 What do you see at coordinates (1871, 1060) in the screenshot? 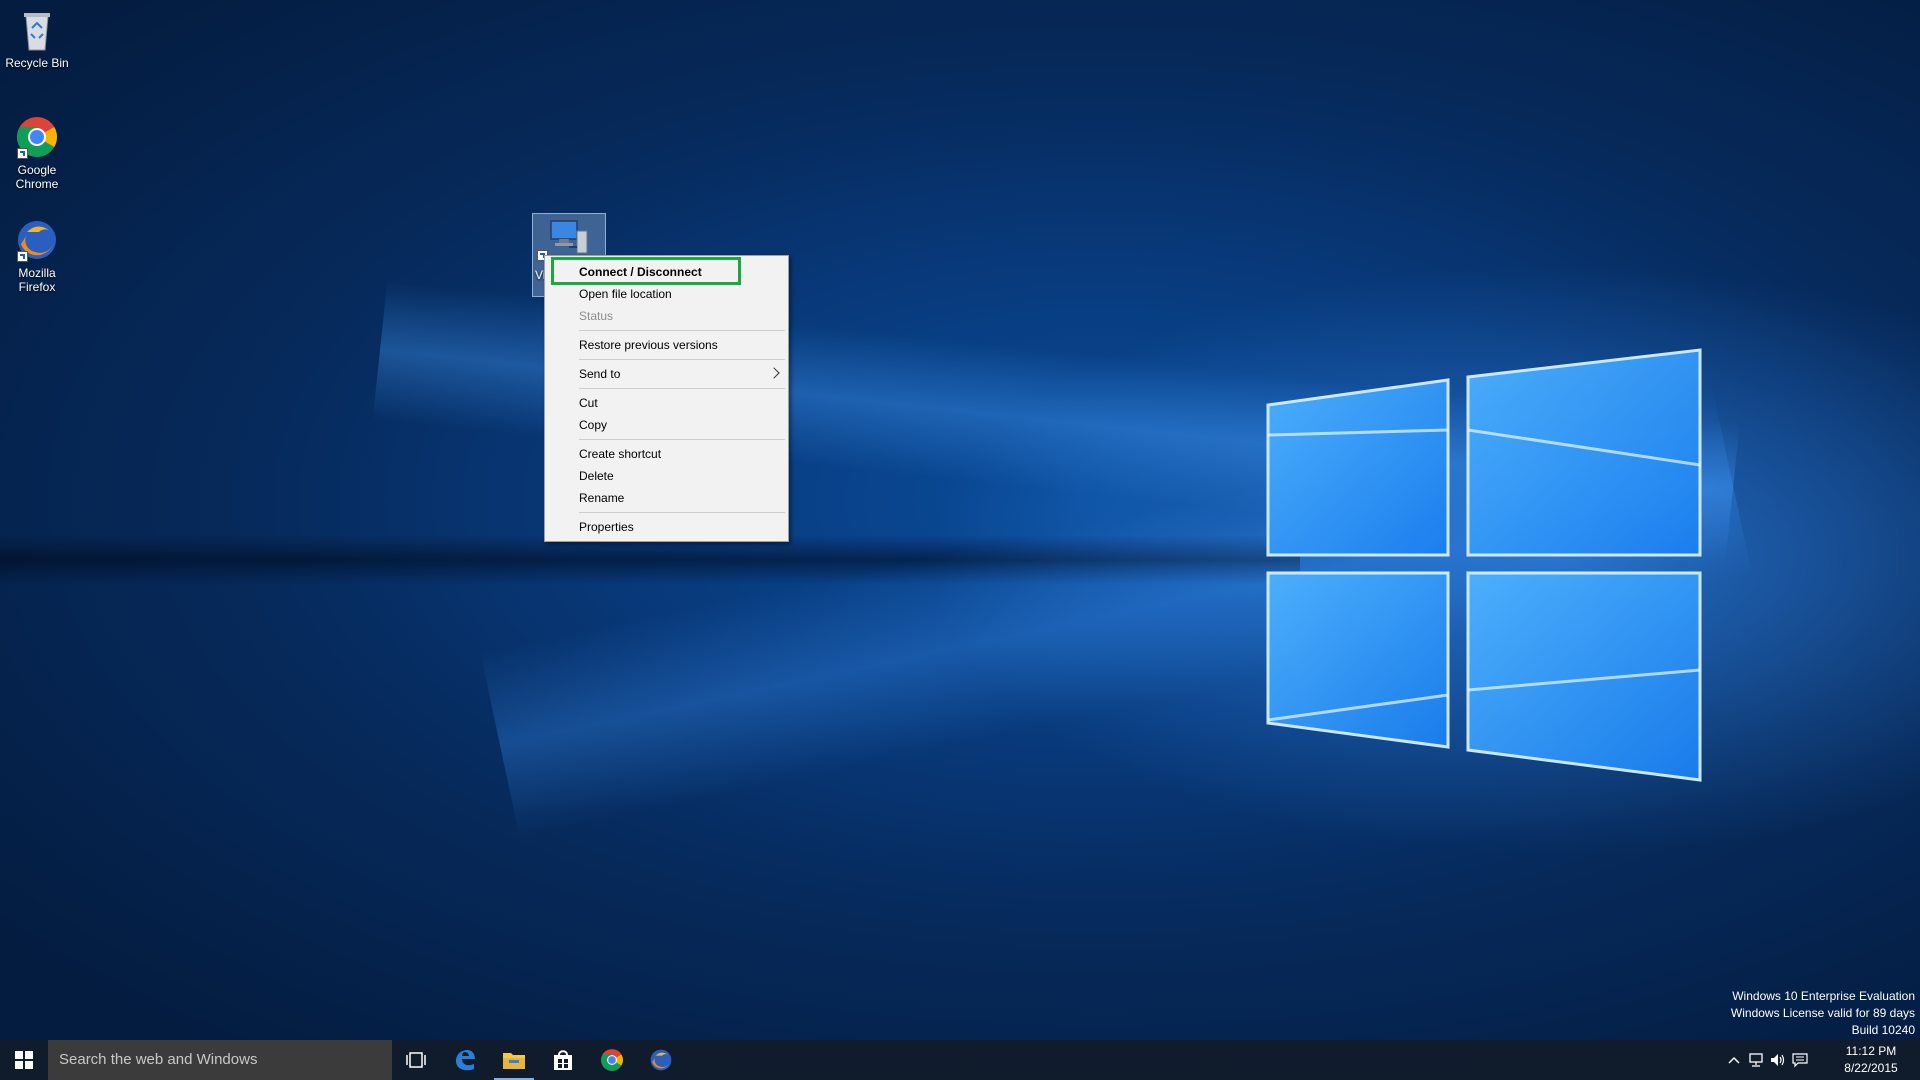
I see `clock: 11:12 PM 8/22/2015` at bounding box center [1871, 1060].